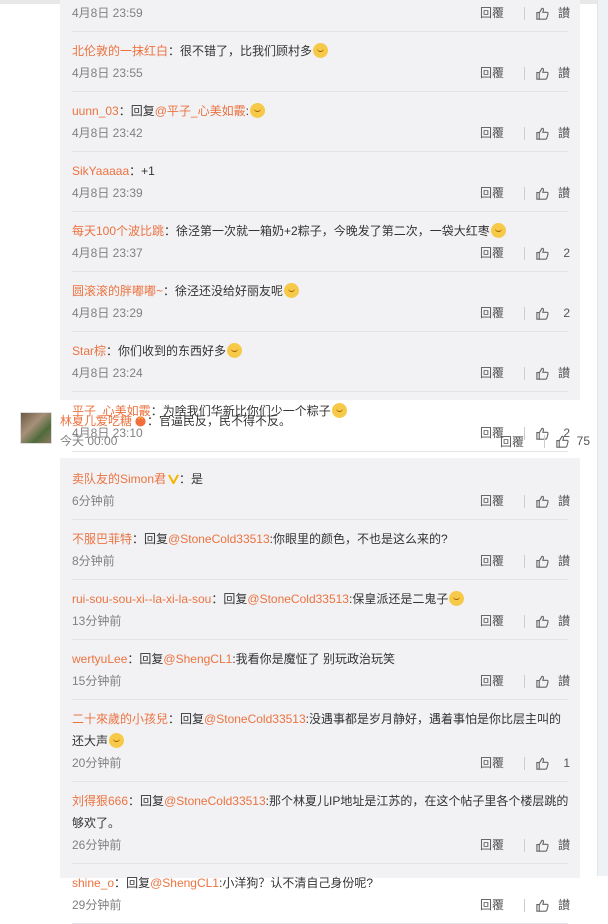  I want to click on reply-content: 回复, so click(235, 599).